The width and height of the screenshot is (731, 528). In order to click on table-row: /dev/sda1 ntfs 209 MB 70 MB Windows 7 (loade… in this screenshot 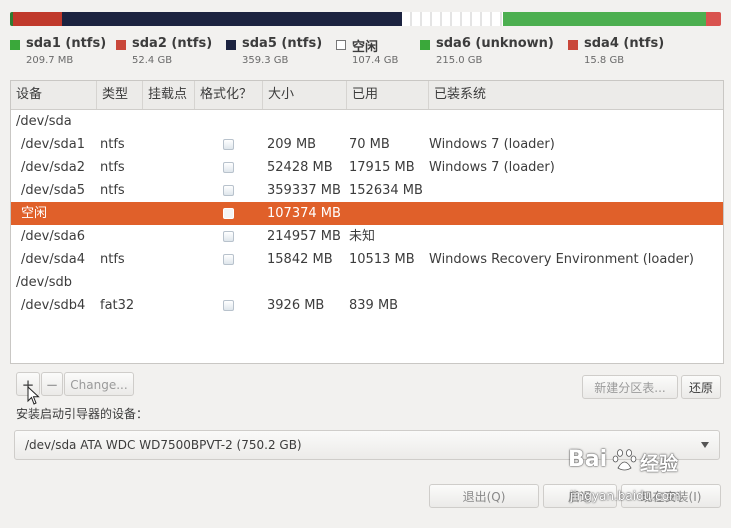, I will do `click(367, 144)`.